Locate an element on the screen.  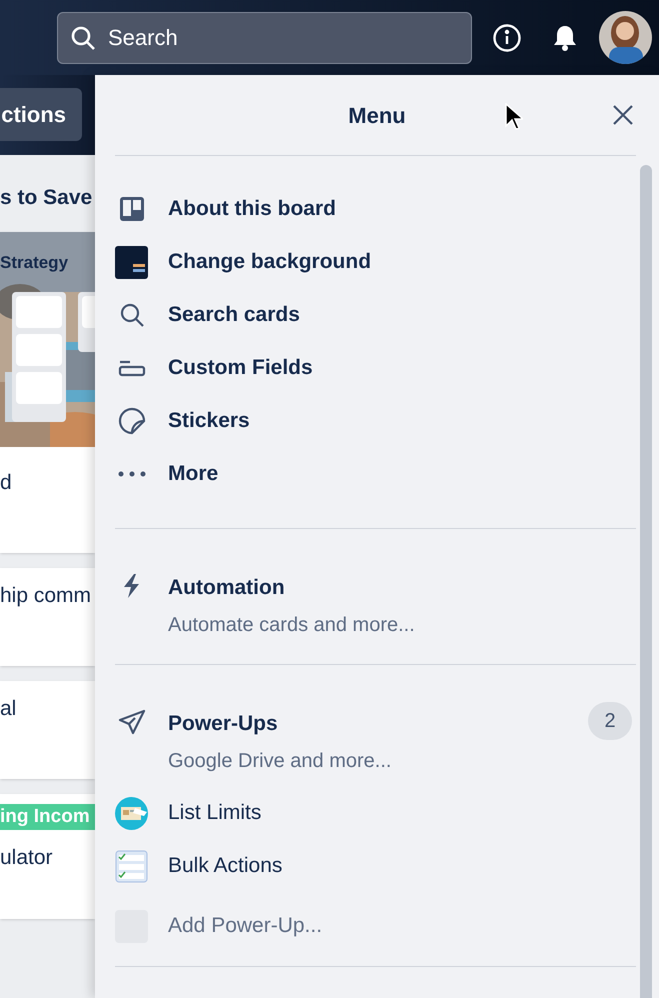
board-thumbnail-icon is located at coordinates (131, 262).